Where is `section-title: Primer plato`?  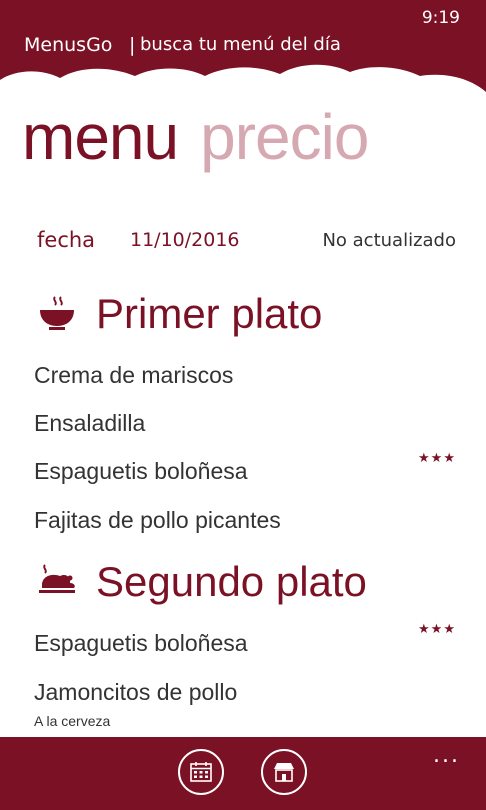
section-title: Primer plato is located at coordinates (209, 313).